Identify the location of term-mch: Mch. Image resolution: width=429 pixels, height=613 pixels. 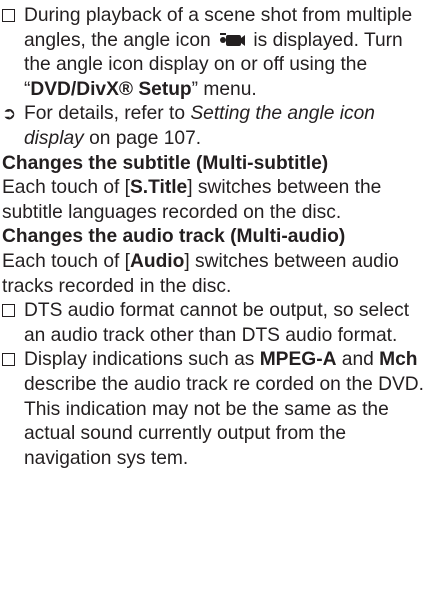
(398, 360).